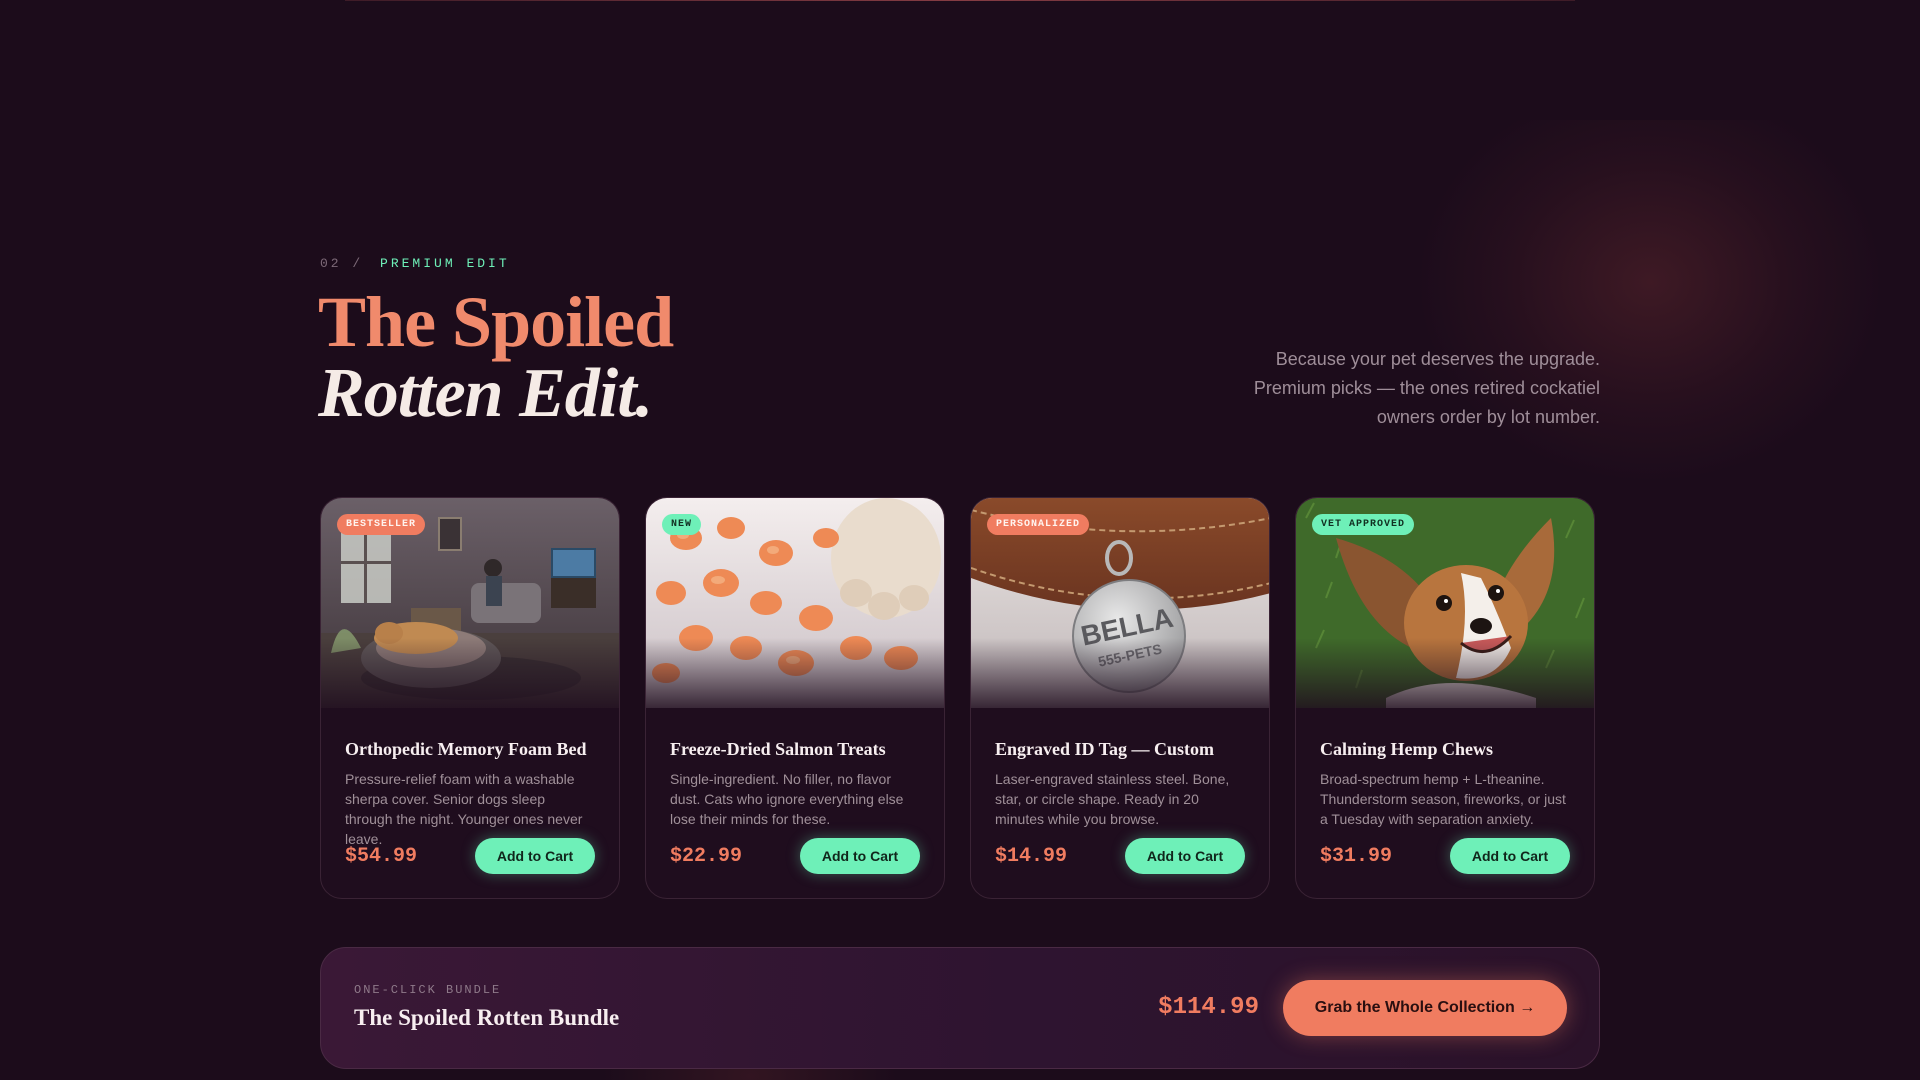 This screenshot has height=1080, width=1920. I want to click on product-badge: NEW, so click(682, 524).